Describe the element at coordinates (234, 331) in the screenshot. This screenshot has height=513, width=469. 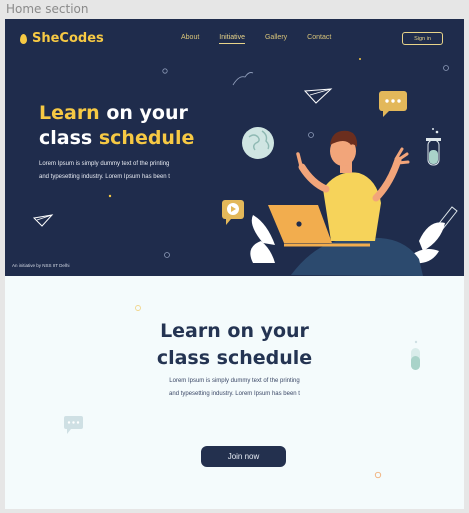
I see `section-title-line-1: Learn on your` at that location.